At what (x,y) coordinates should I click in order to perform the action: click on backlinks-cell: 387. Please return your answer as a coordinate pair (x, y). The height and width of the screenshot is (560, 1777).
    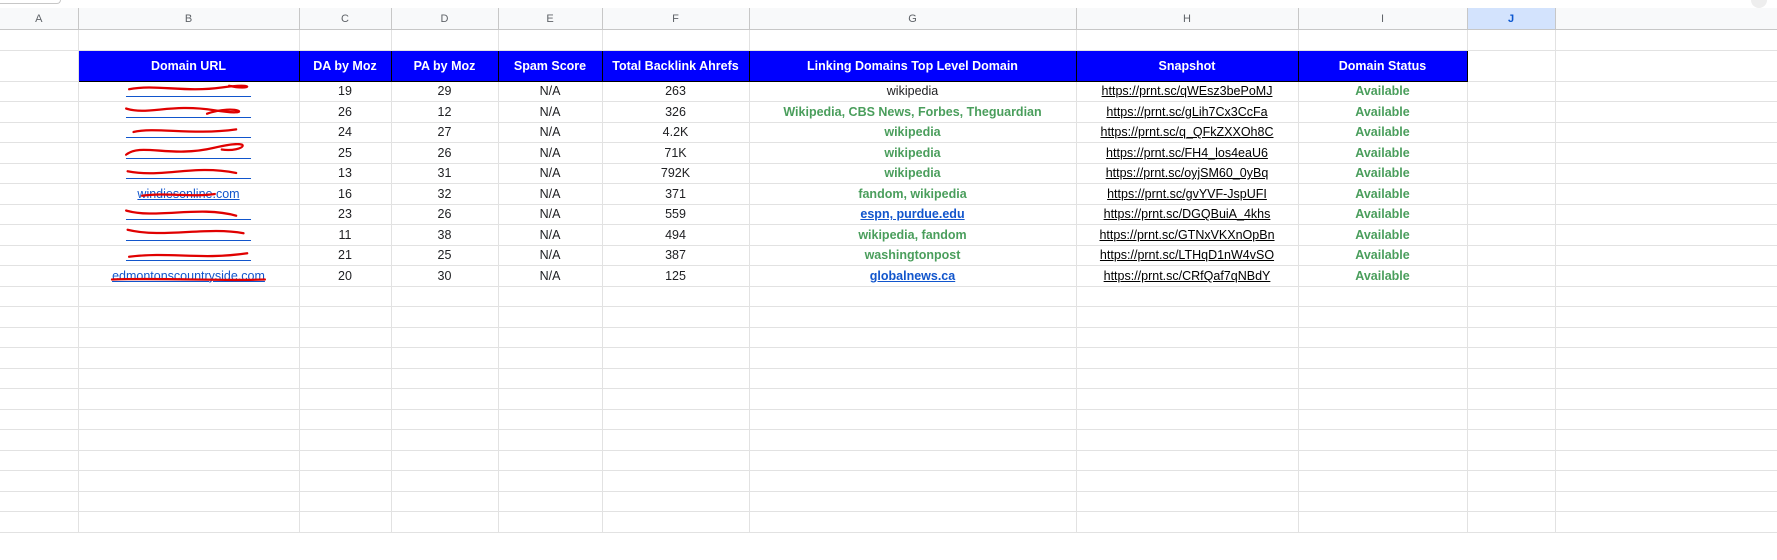
    Looking at the image, I should click on (676, 255).